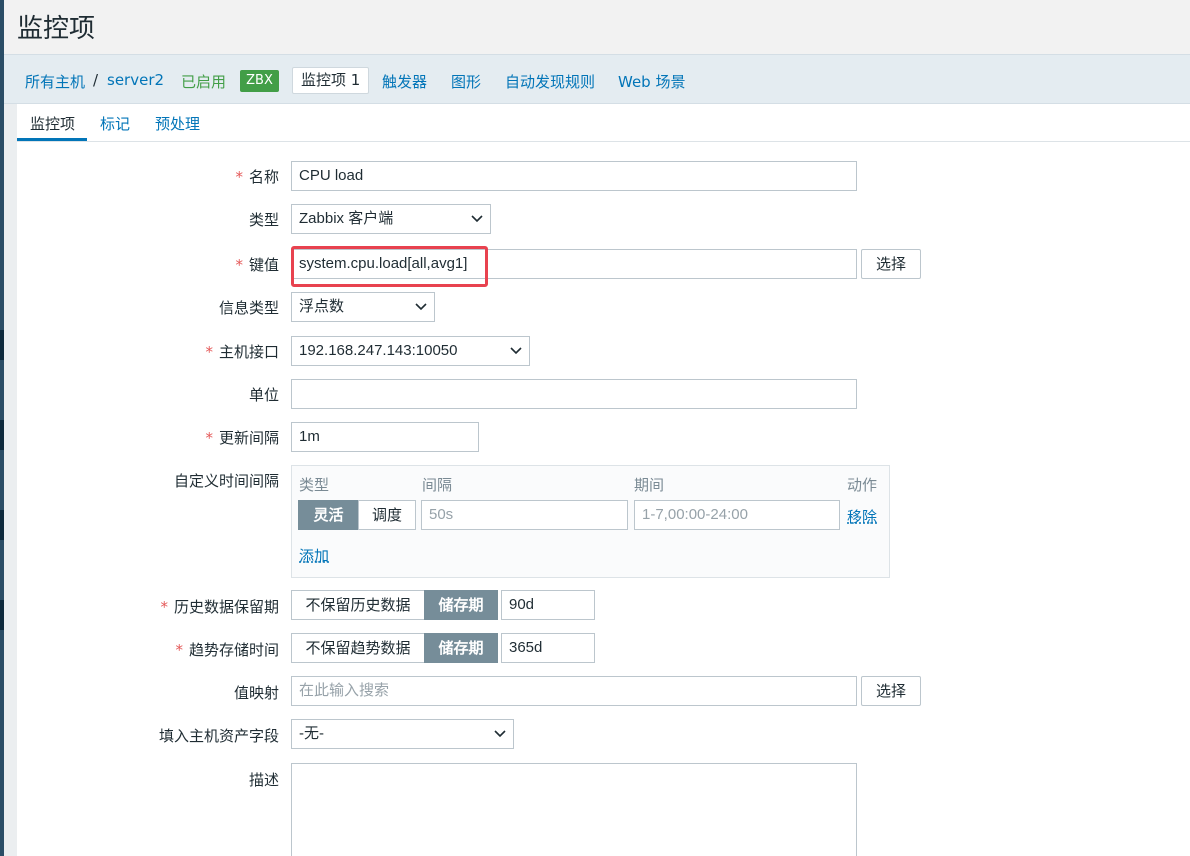  Describe the element at coordinates (242, 438) in the screenshot. I see `update-interval-label: * 更新间隔` at that location.